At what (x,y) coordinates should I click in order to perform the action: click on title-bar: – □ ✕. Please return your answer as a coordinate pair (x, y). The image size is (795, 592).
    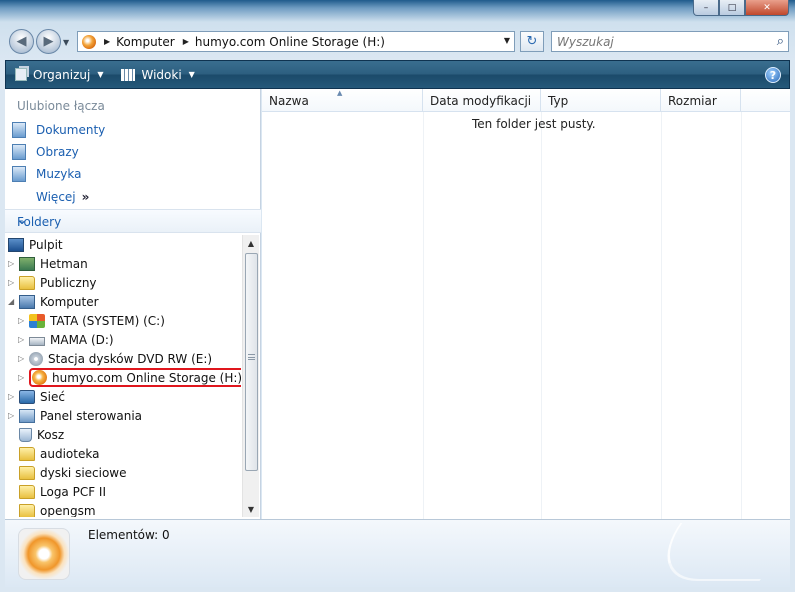
    Looking at the image, I should click on (397, 10).